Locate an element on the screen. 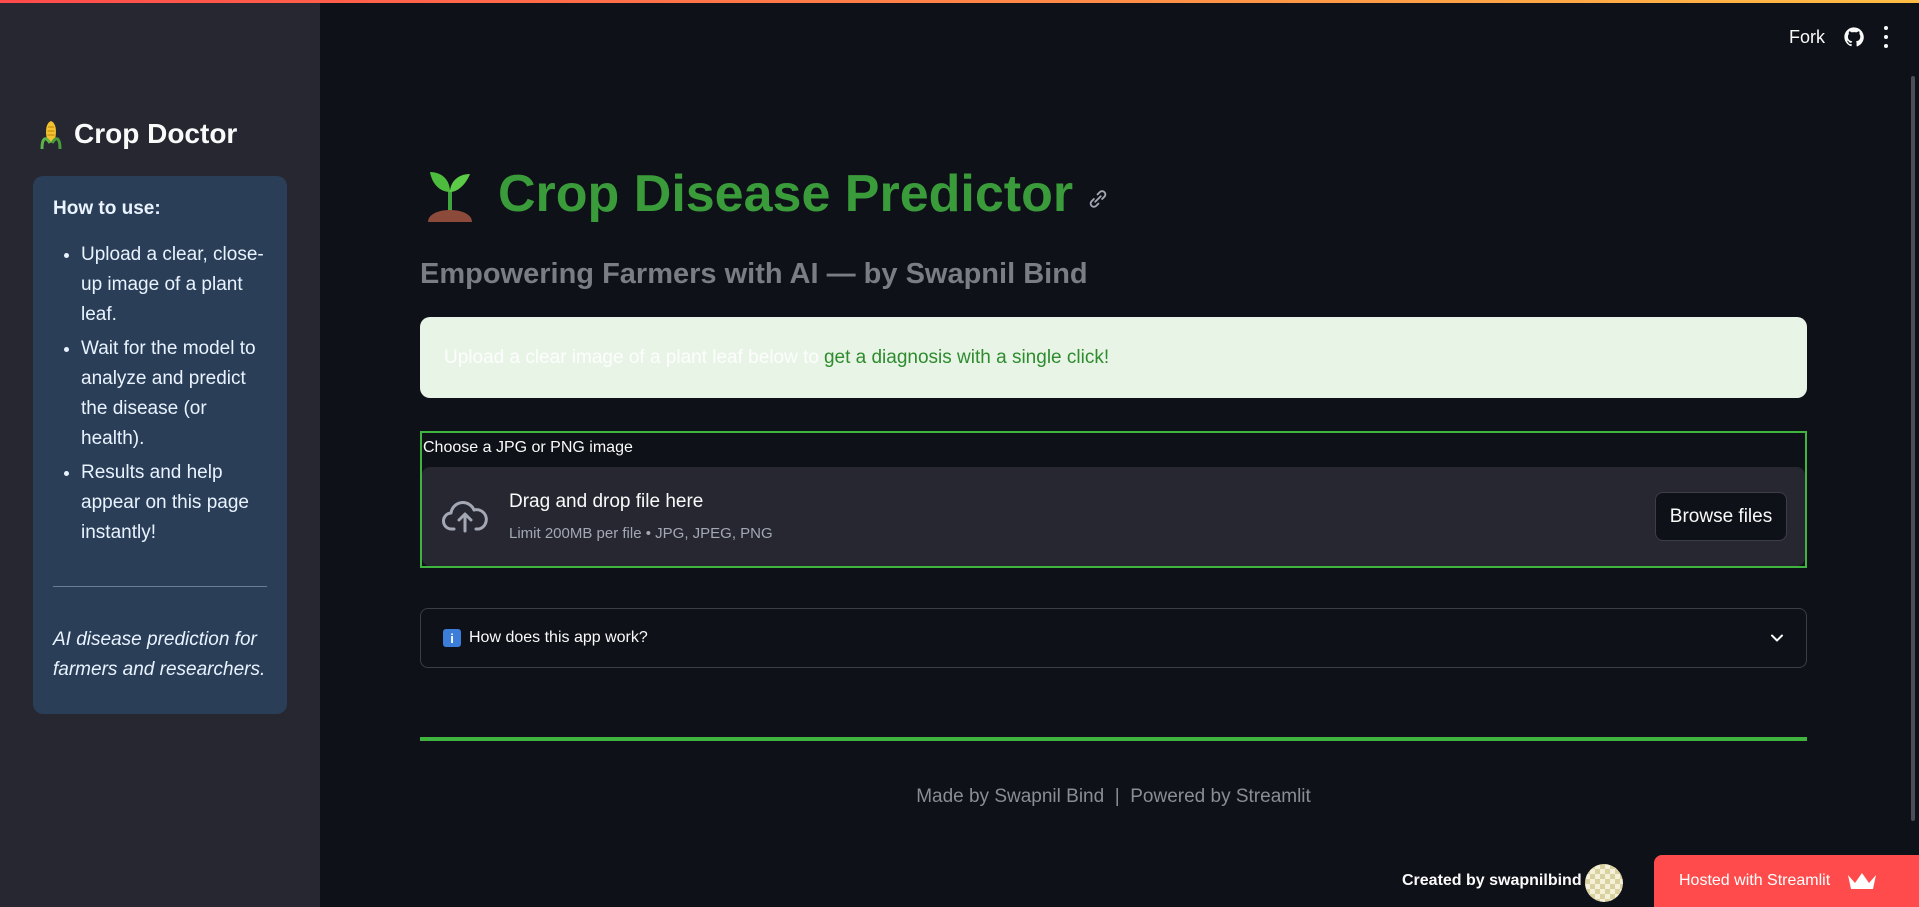  how-to-title: How to use: is located at coordinates (107, 208).